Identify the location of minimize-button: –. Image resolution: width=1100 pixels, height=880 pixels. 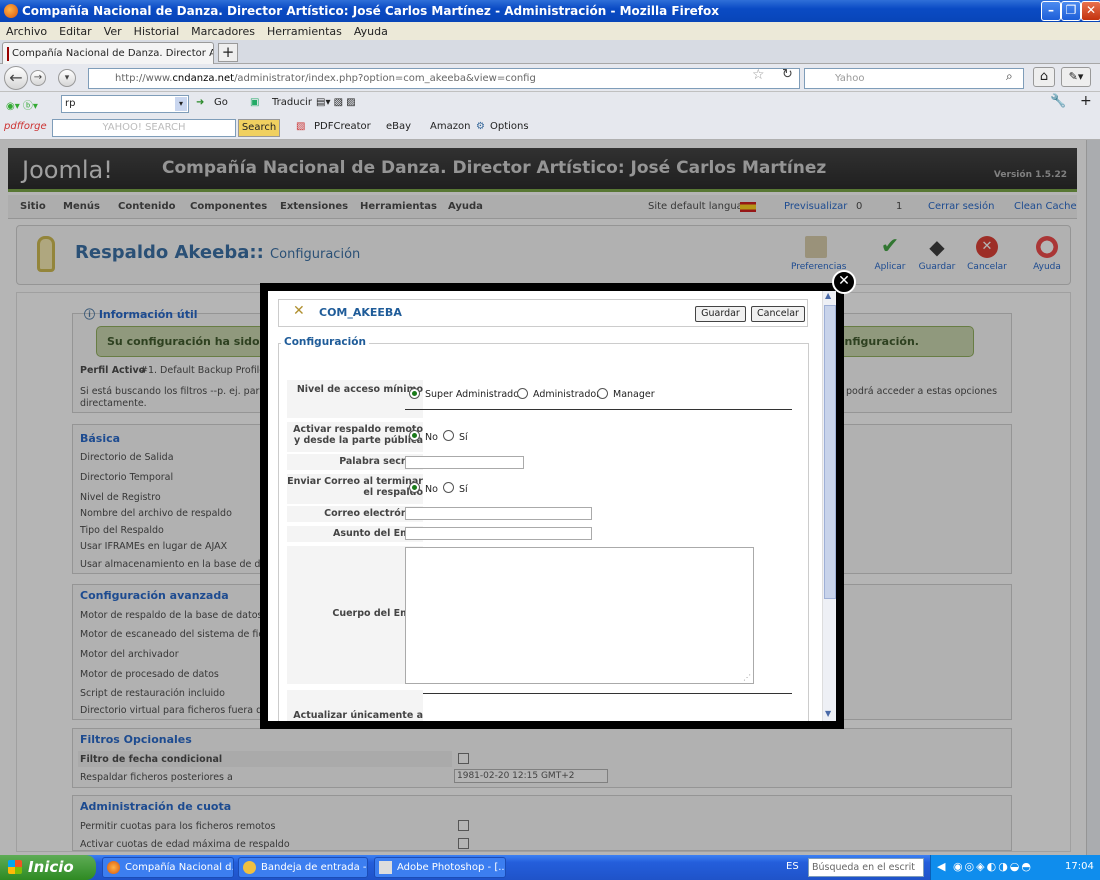
(1051, 11).